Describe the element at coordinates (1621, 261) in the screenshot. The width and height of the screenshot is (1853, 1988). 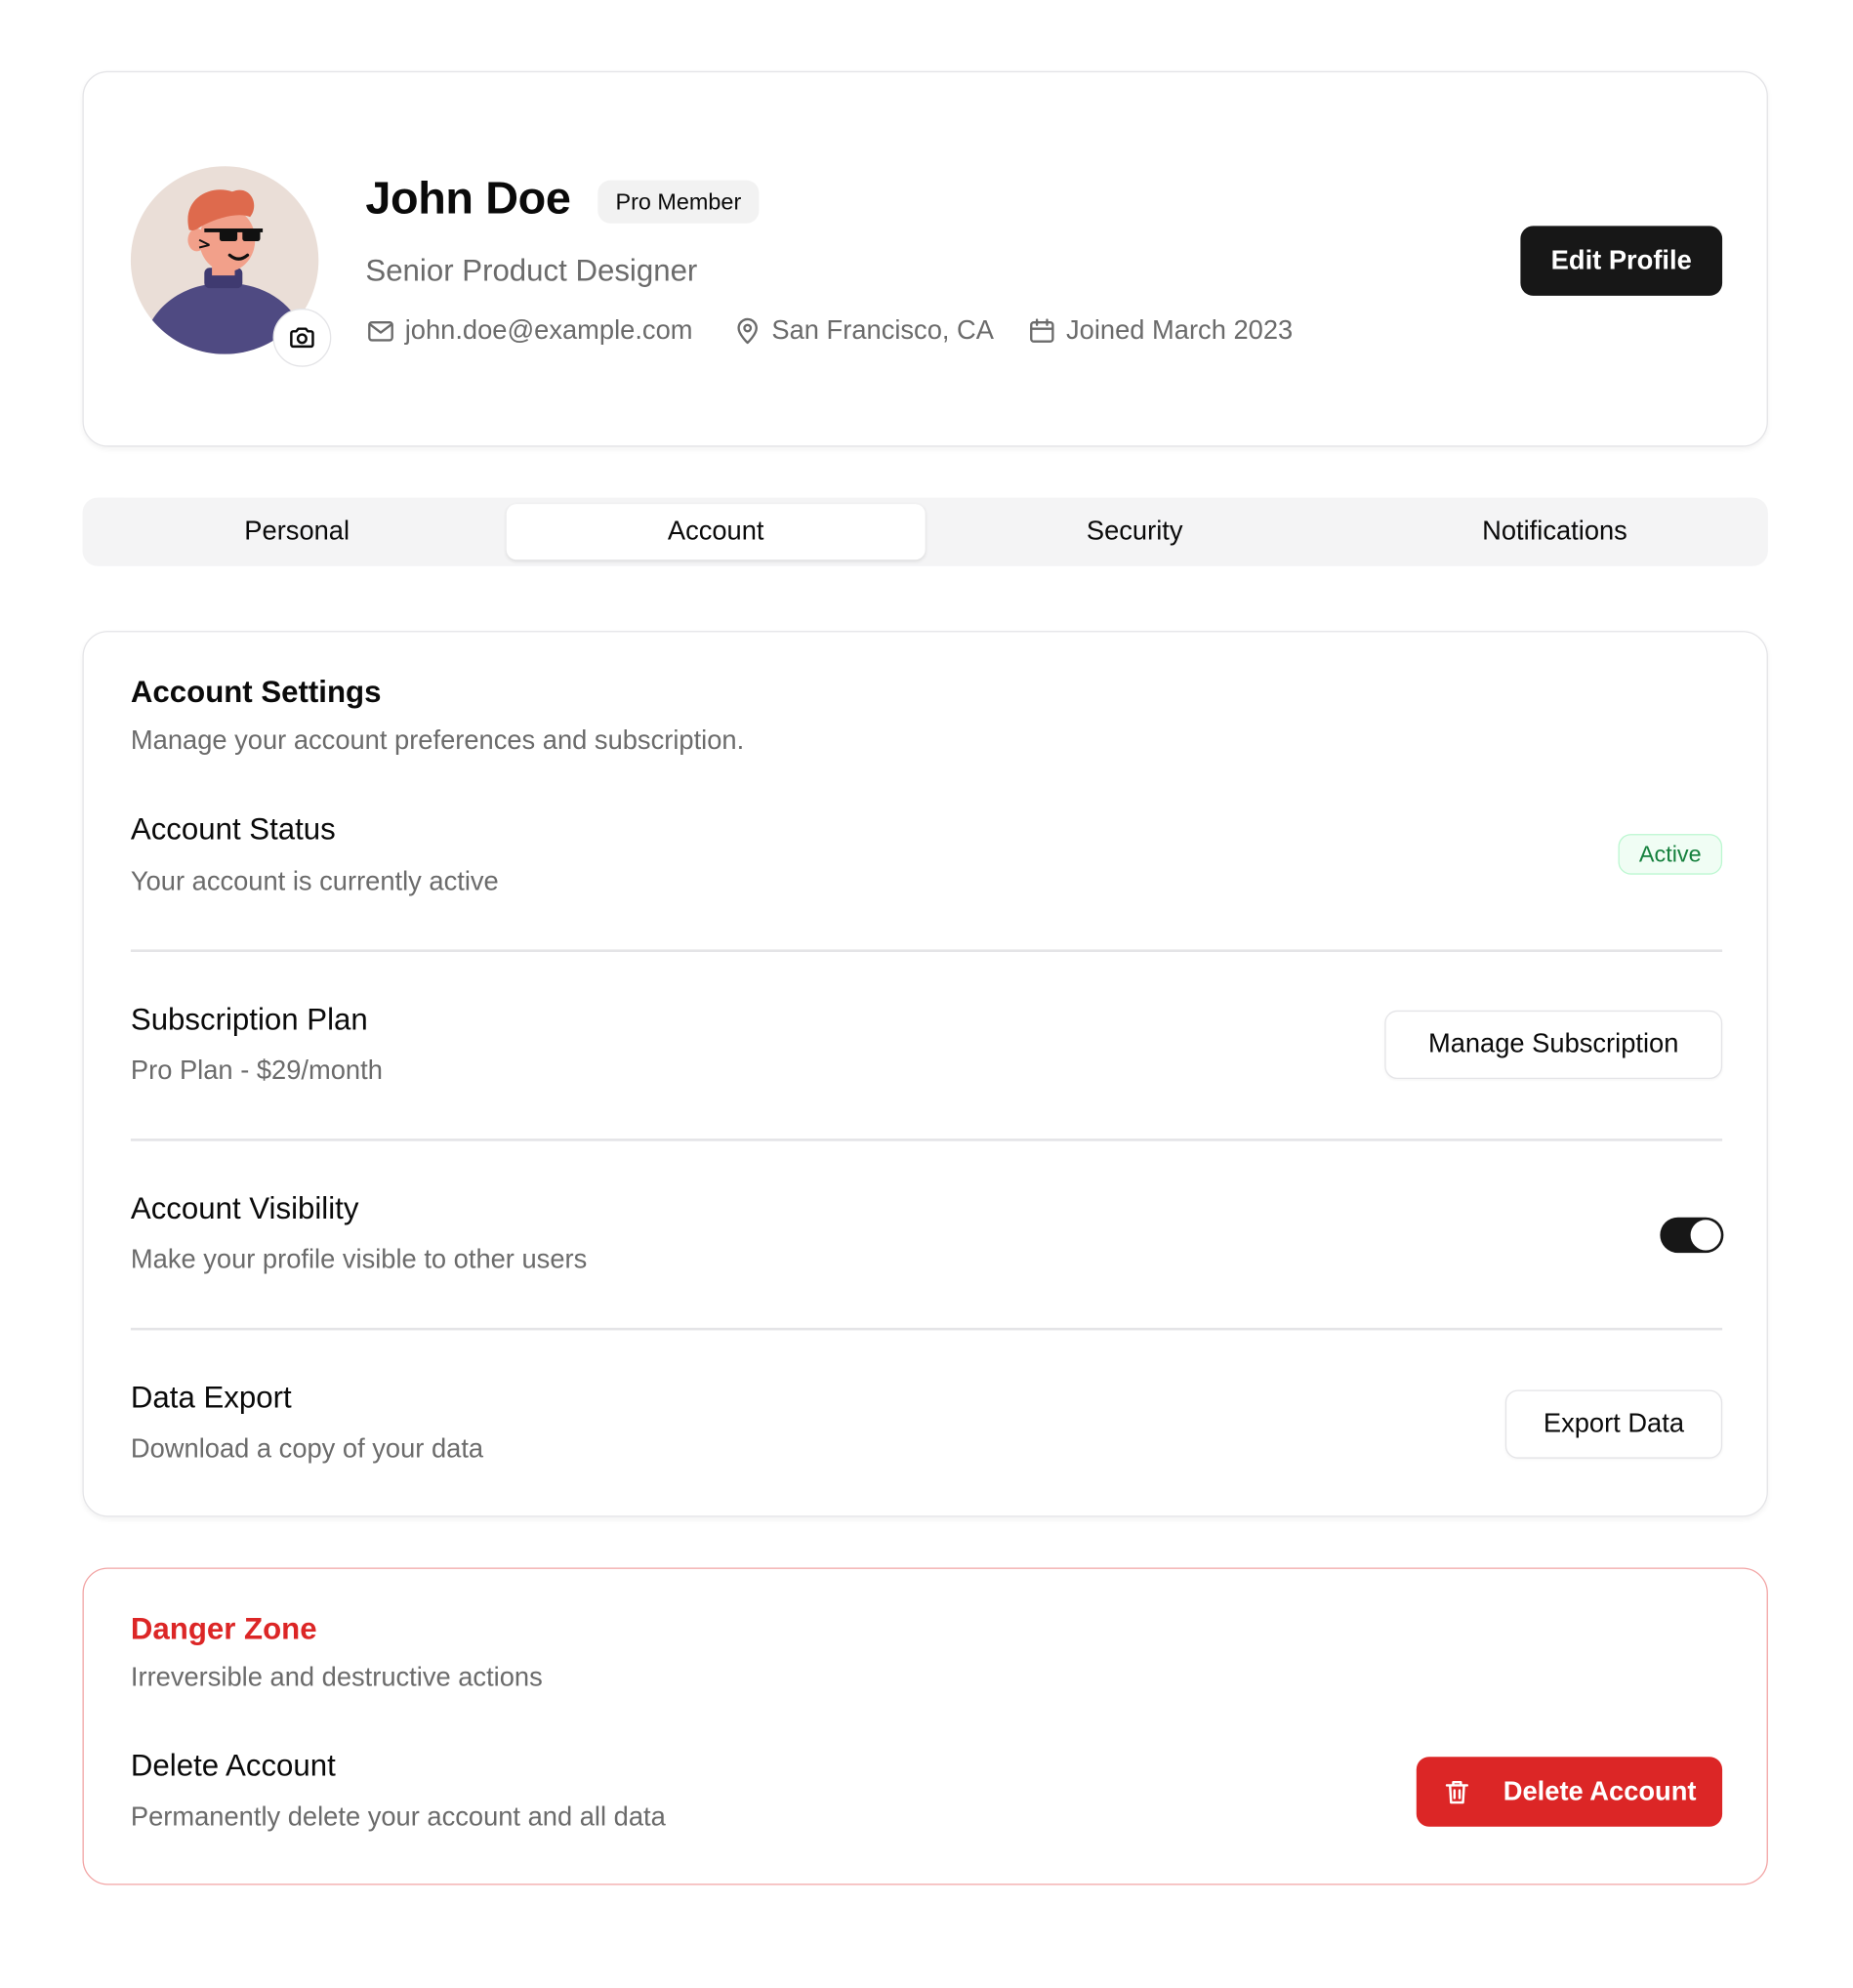
I see `edit-profile-button: Edit Profile` at that location.